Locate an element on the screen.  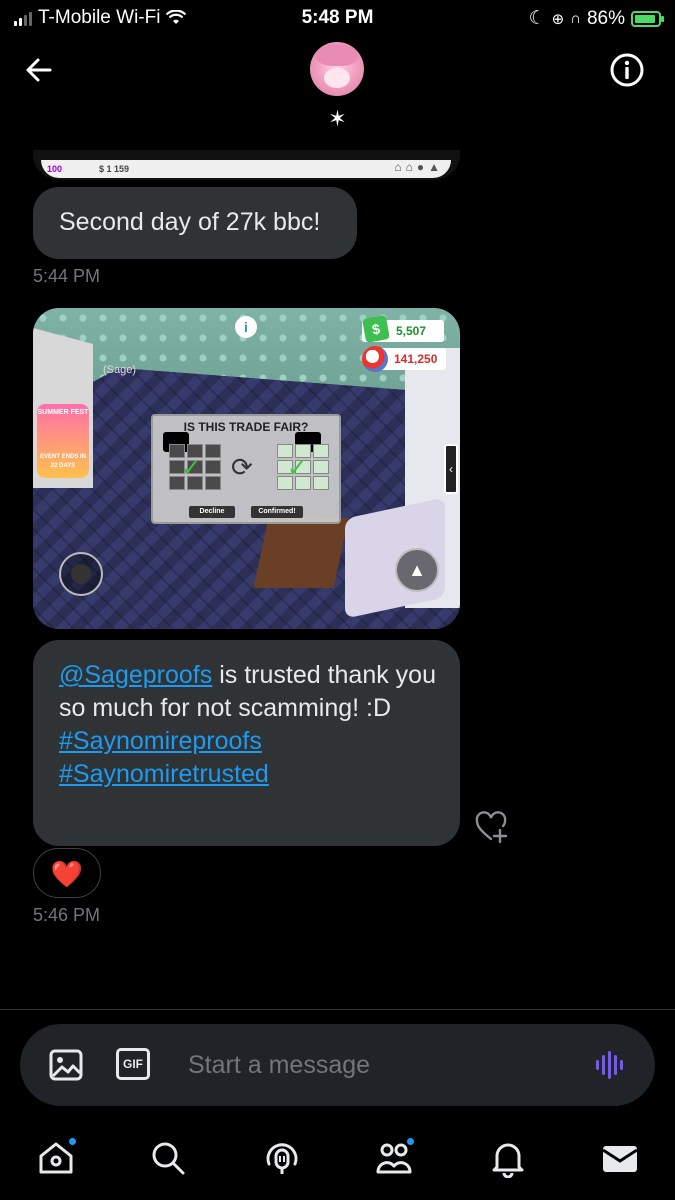
trade-confirmed-button: Confirmed! is located at coordinates (277, 512).